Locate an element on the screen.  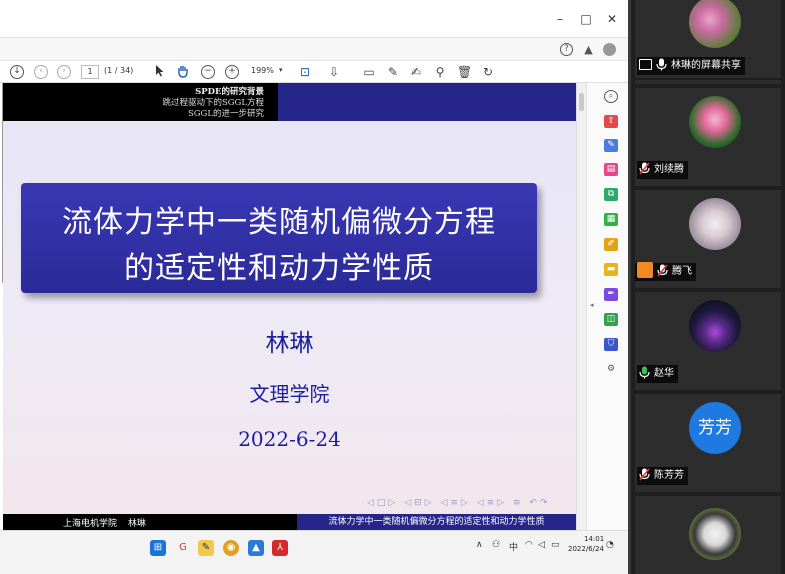
edit-pdf-icon: ✎ is located at coordinates (611, 145).